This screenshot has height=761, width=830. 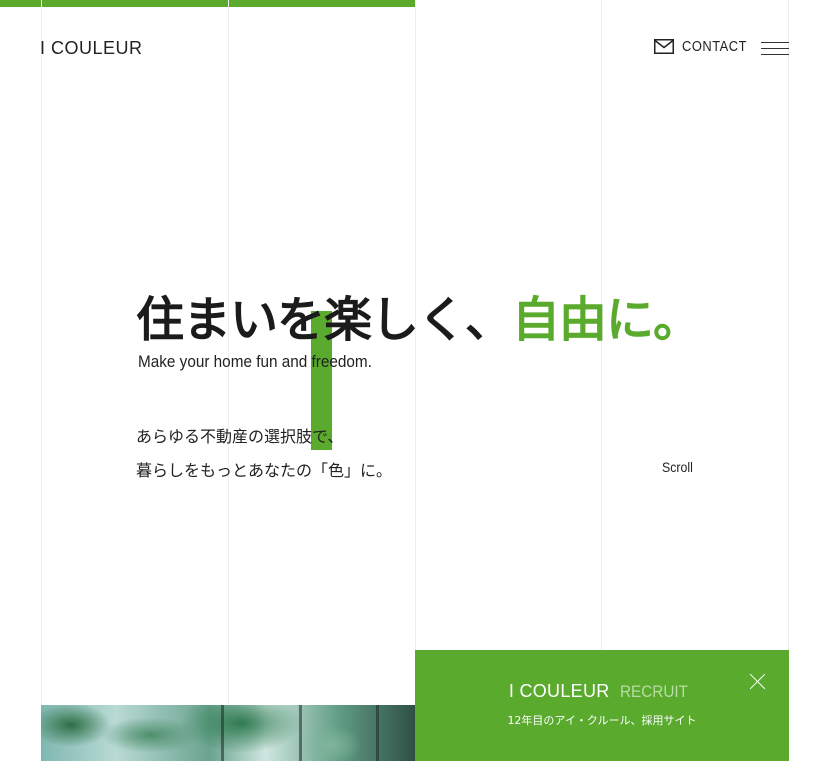 I want to click on recruit-label: RECRUIT, so click(x=653, y=691).